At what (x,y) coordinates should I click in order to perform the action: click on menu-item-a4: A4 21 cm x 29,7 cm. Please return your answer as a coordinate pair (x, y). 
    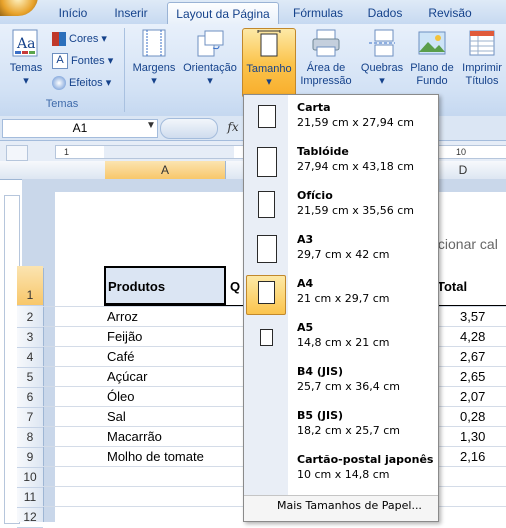
    Looking at the image, I should click on (341, 295).